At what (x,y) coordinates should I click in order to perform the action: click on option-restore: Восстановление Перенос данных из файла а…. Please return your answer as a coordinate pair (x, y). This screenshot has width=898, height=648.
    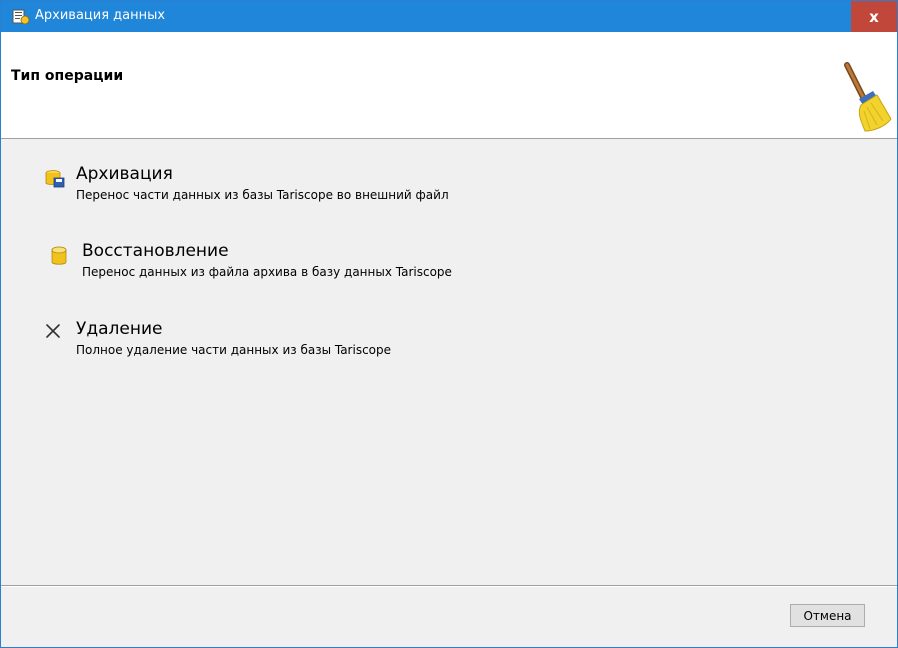
    Looking at the image, I should click on (441, 266).